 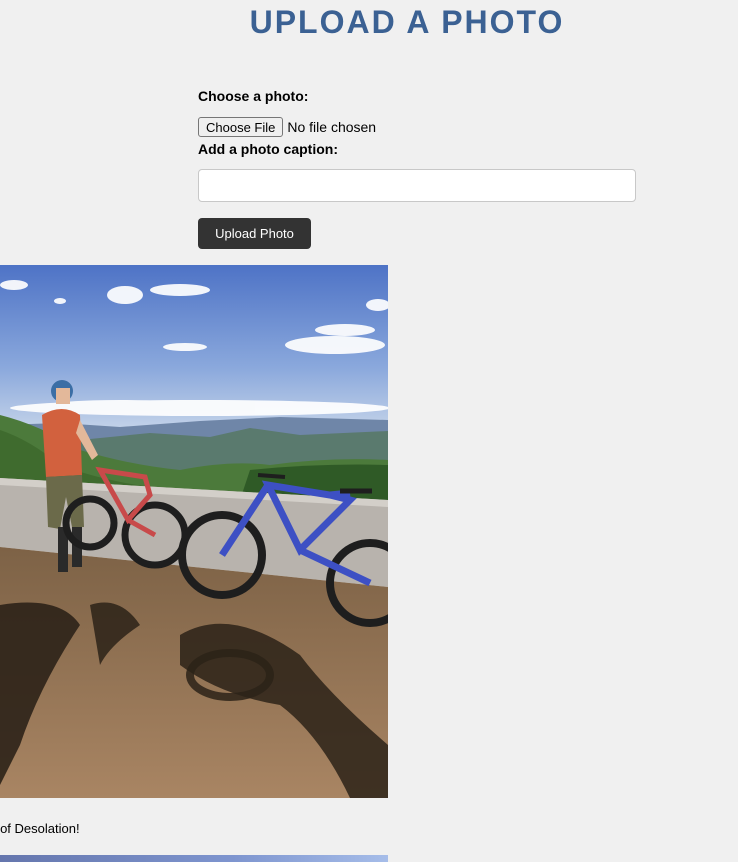 I want to click on choose-file-button: Choose File, so click(x=241, y=127).